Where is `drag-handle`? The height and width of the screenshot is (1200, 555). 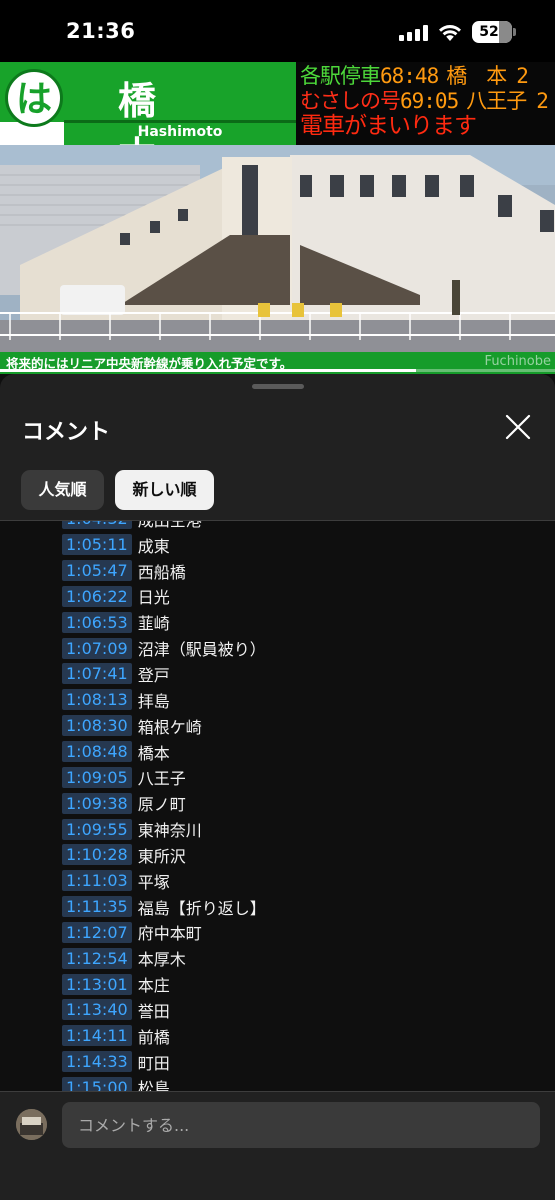 drag-handle is located at coordinates (278, 386).